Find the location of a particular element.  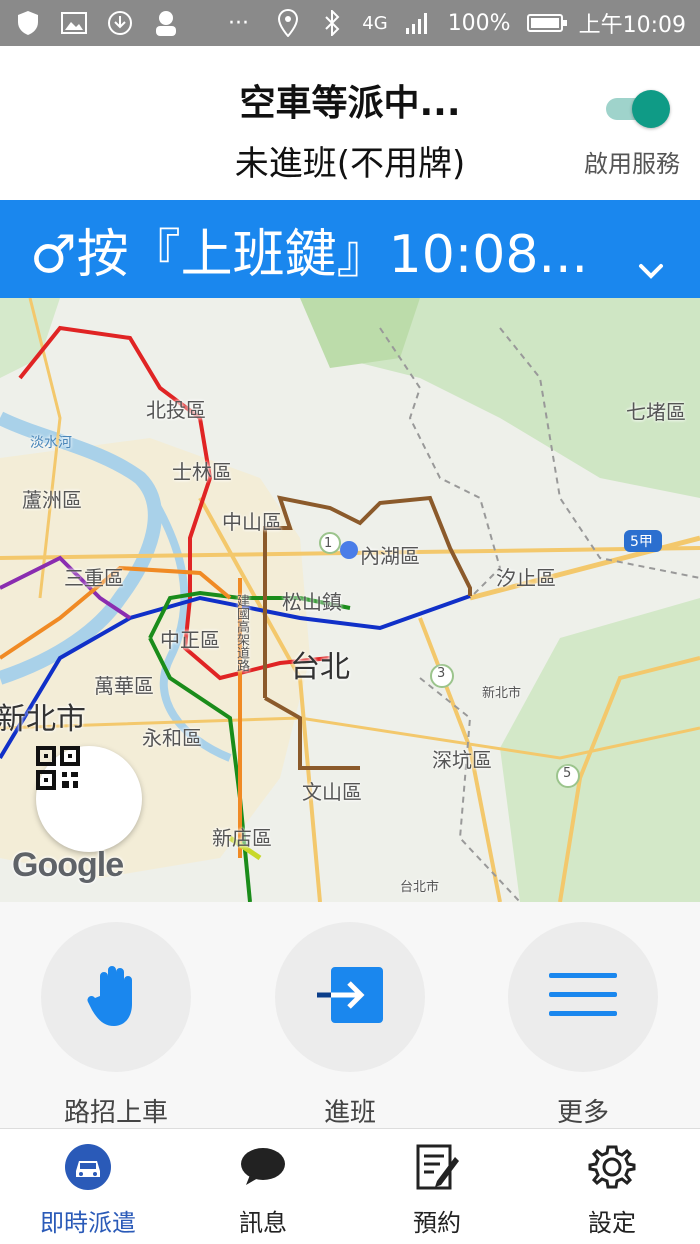

download-icon is located at coordinates (120, 23).